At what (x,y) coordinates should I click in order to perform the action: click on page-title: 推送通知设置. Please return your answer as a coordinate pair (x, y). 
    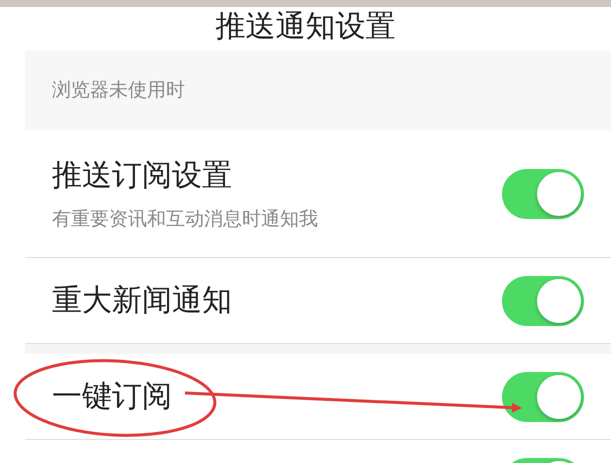
    Looking at the image, I should click on (306, 26).